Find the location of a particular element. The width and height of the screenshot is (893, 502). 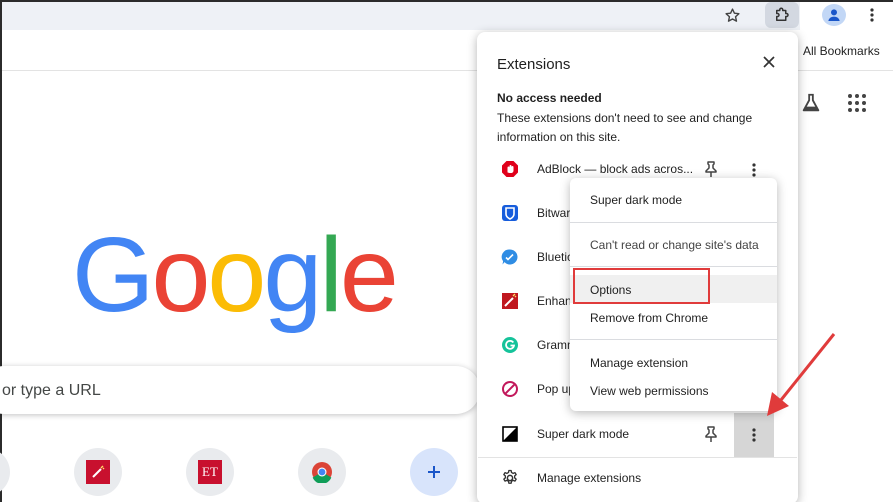

panel-title: Extensions is located at coordinates (534, 64).